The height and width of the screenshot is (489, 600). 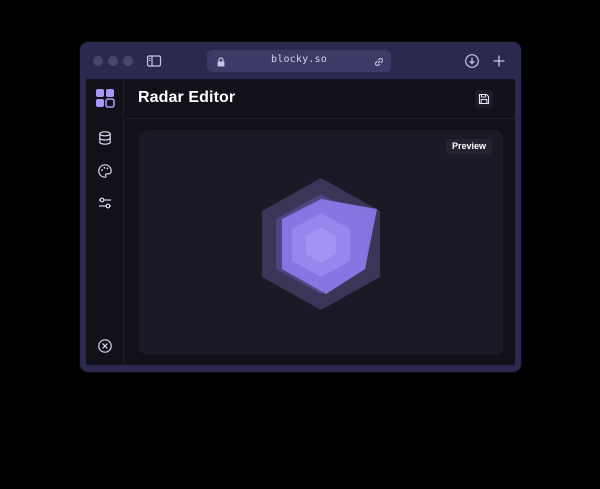 I want to click on address-bar: blocky.so, so click(x=299, y=61).